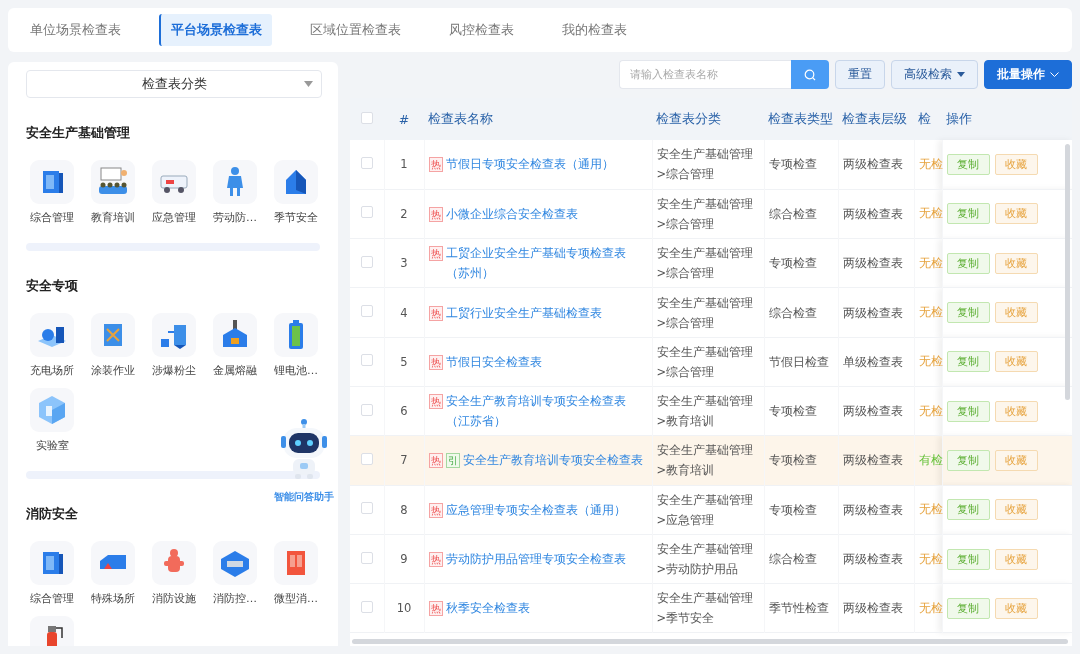 This screenshot has width=1080, height=654. What do you see at coordinates (296, 182) in the screenshot?
I see `house-icon` at bounding box center [296, 182].